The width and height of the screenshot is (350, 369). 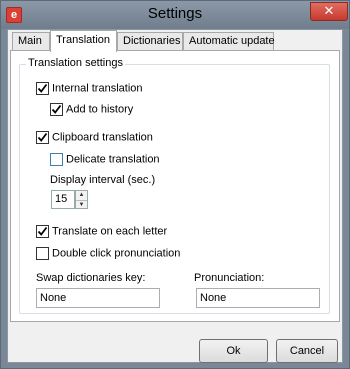 I want to click on delicate-translation-checkbox: Delicate translation, so click(x=105, y=160).